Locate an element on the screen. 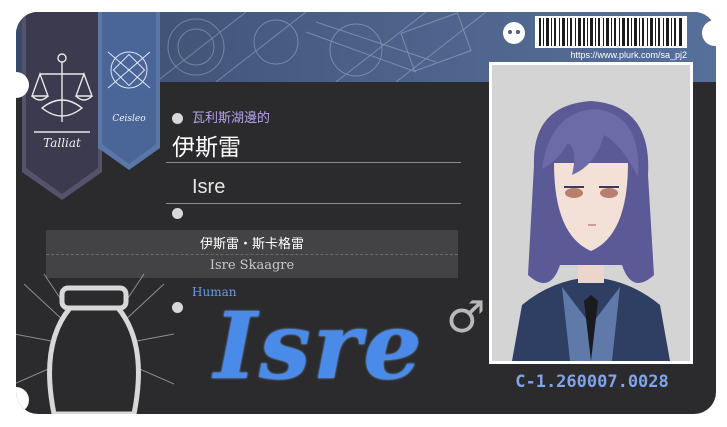  signature: Isre is located at coordinates (319, 346).